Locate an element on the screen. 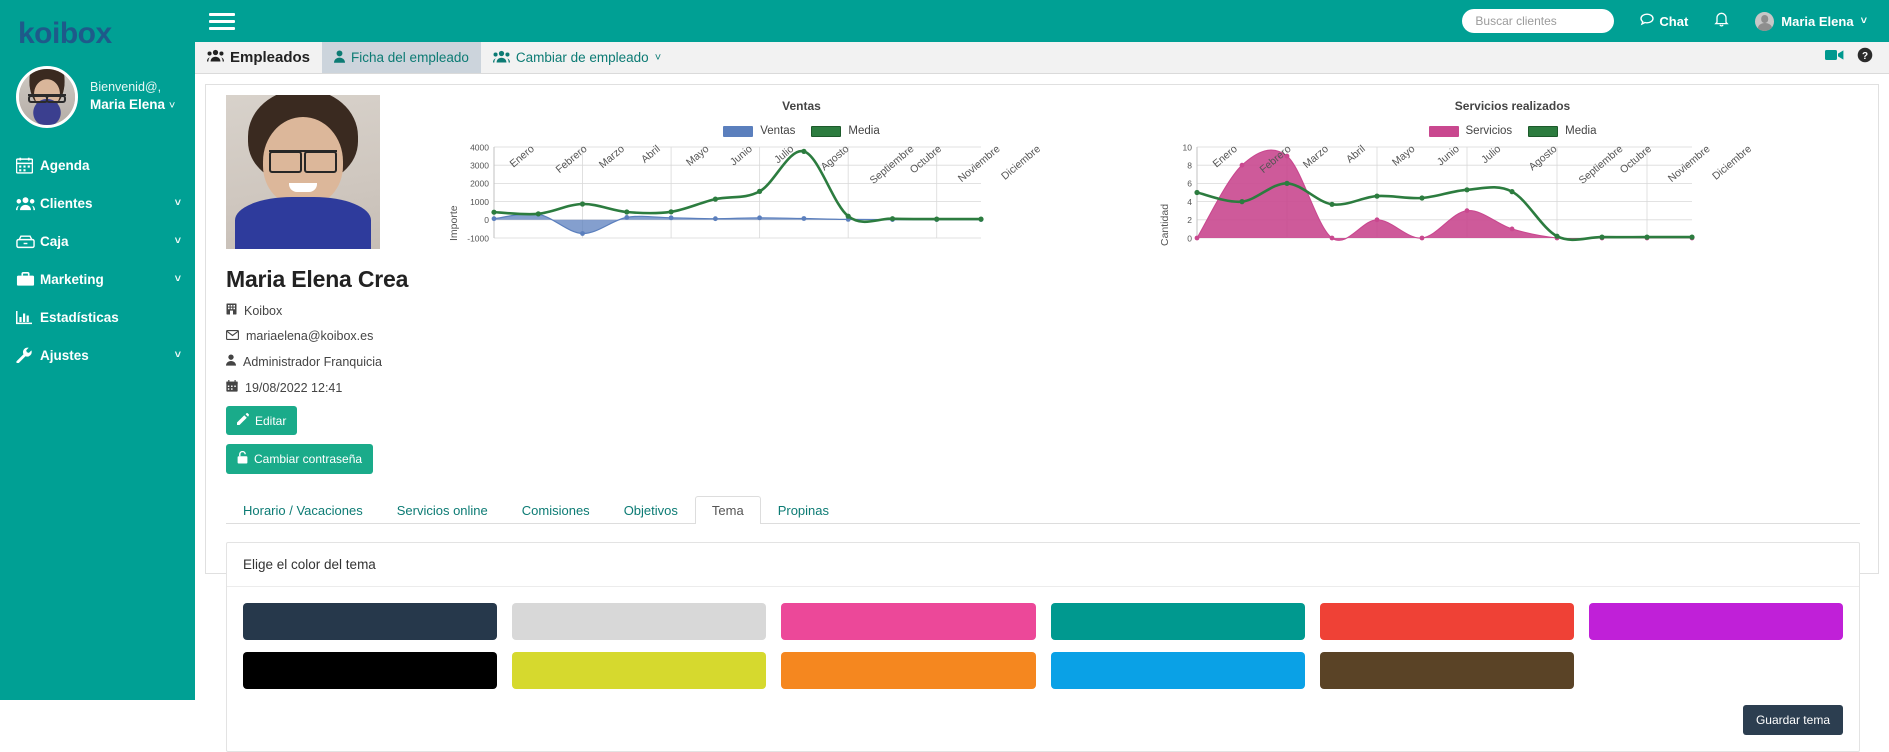 The width and height of the screenshot is (1889, 752). modtab-label: Cambiar de empleado is located at coordinates (582, 57).